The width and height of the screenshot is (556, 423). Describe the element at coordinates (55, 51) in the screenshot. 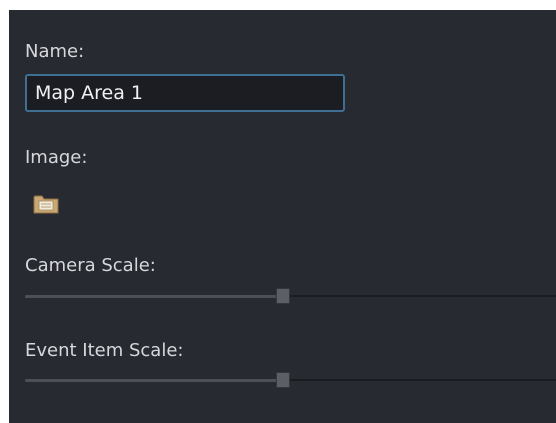

I see `name-label: Name:` at that location.